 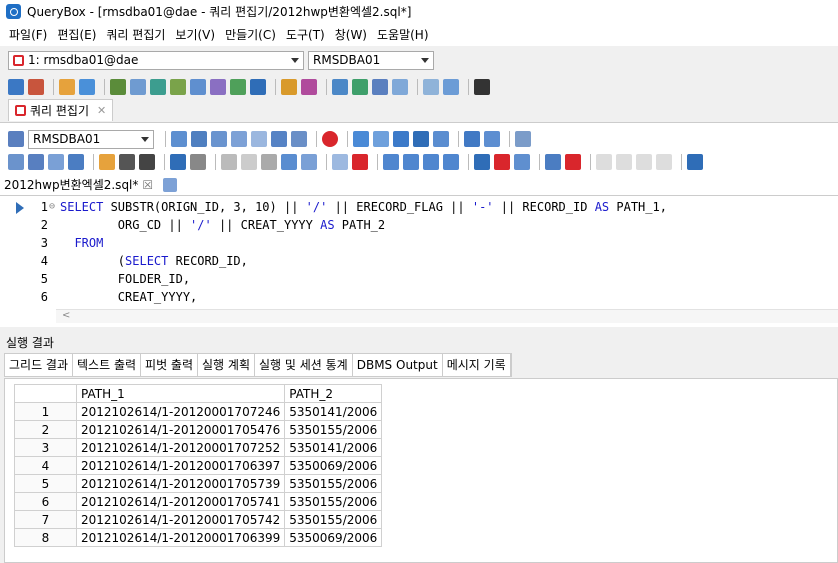 What do you see at coordinates (360, 162) in the screenshot?
I see `clear-icon` at bounding box center [360, 162].